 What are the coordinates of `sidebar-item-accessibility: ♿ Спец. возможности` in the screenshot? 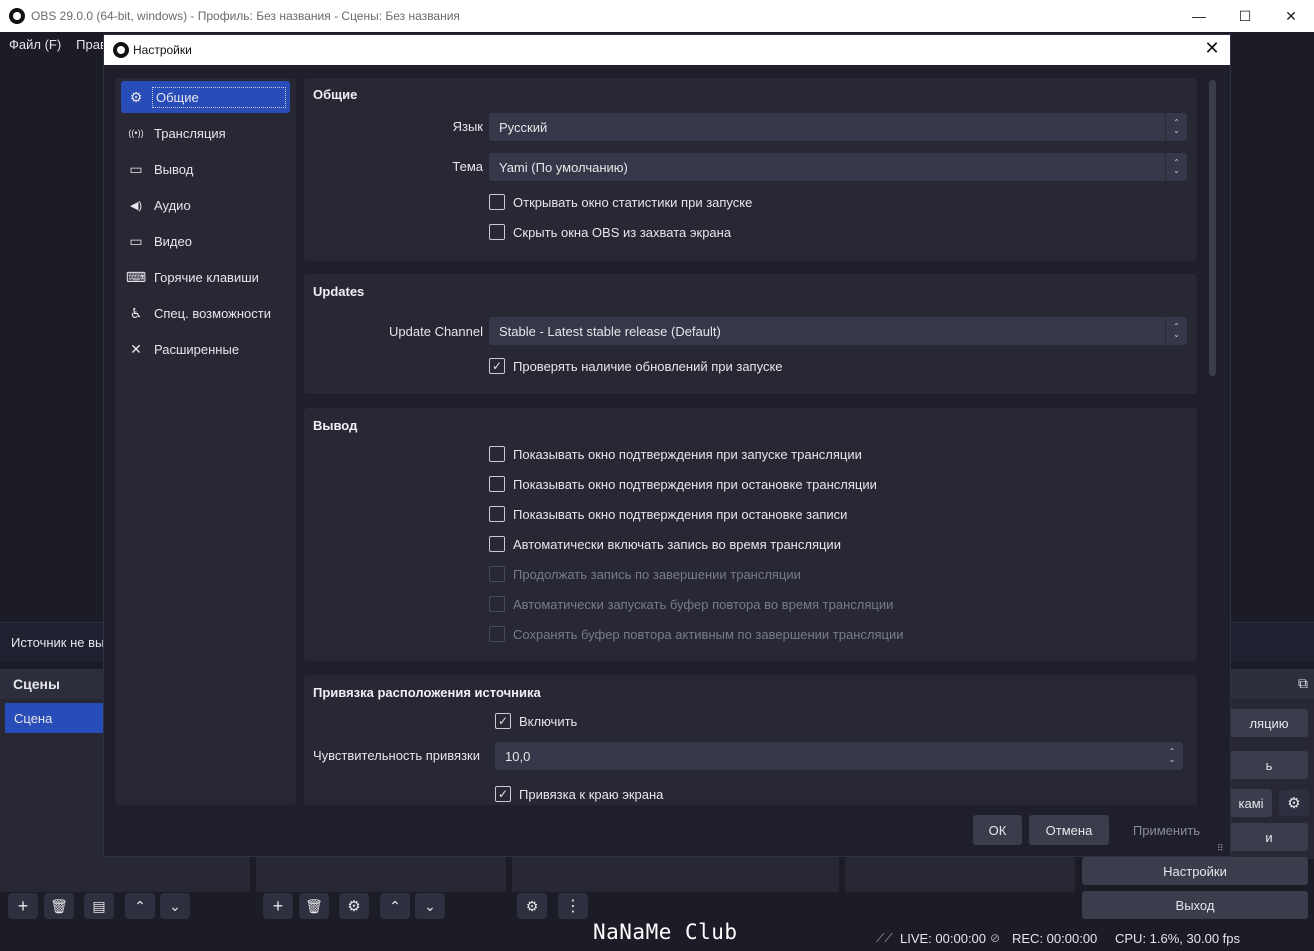 It's located at (205, 313).